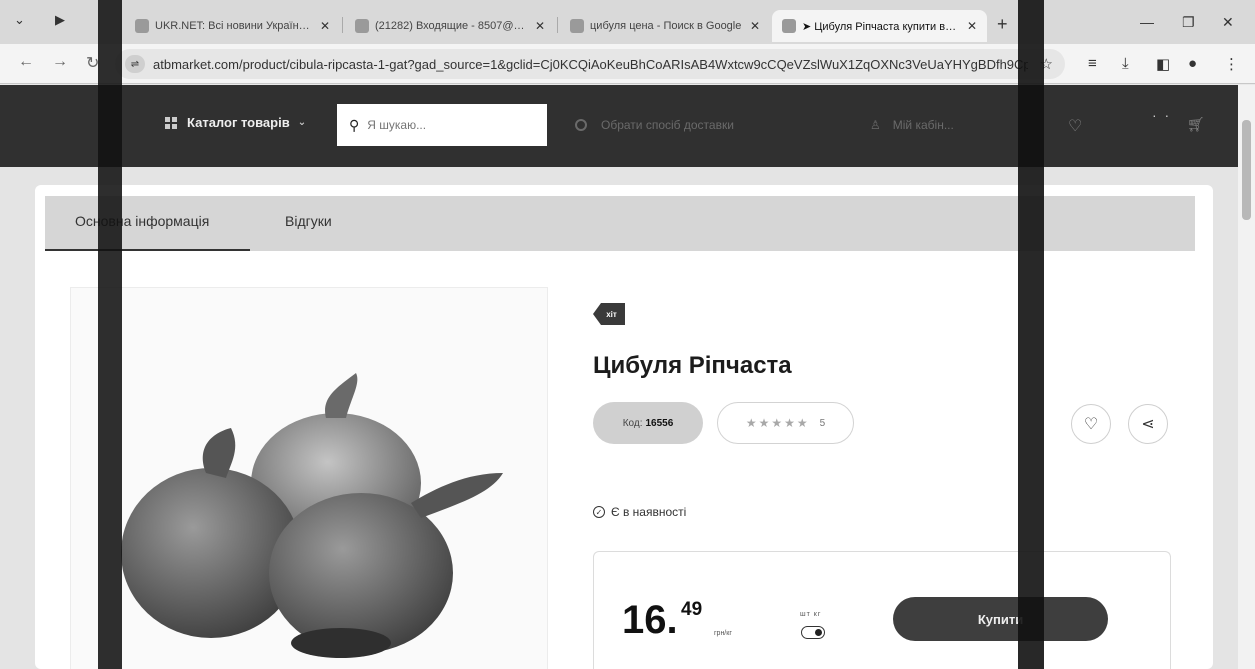 Image resolution: width=1255 pixels, height=669 pixels. I want to click on tab-atb-product: ➤ Цибуля Ріпчаста купити в К… ✕, so click(879, 26).